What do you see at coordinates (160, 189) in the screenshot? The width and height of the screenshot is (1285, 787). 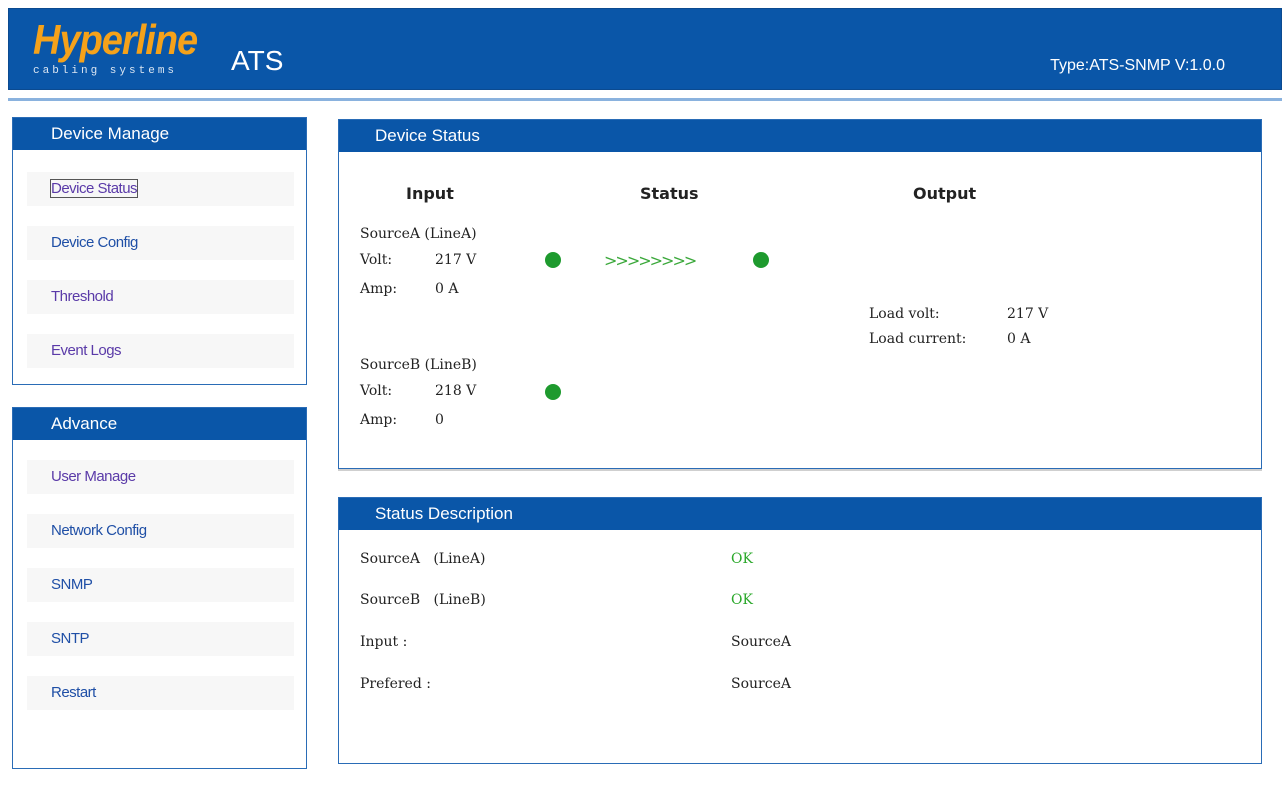 I see `sidebar-item-device-status: Device Status` at bounding box center [160, 189].